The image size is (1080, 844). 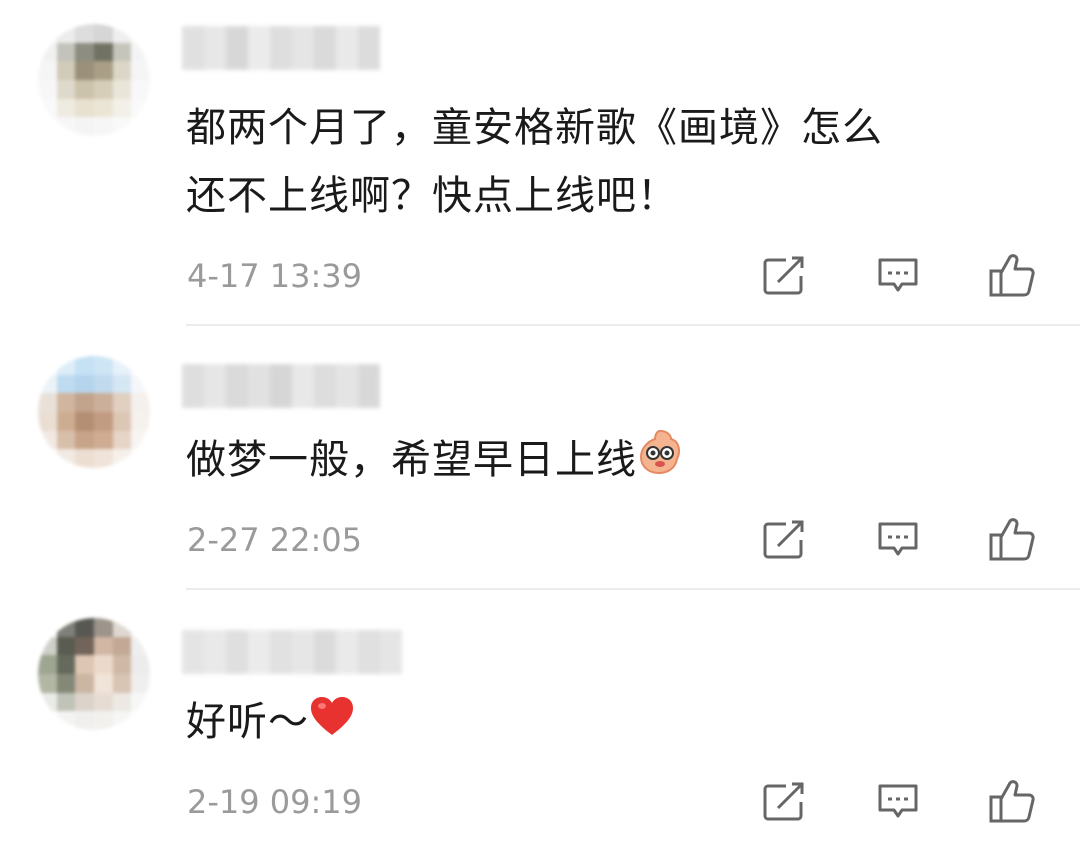 What do you see at coordinates (660, 462) in the screenshot?
I see `cute-face-emoji-icon` at bounding box center [660, 462].